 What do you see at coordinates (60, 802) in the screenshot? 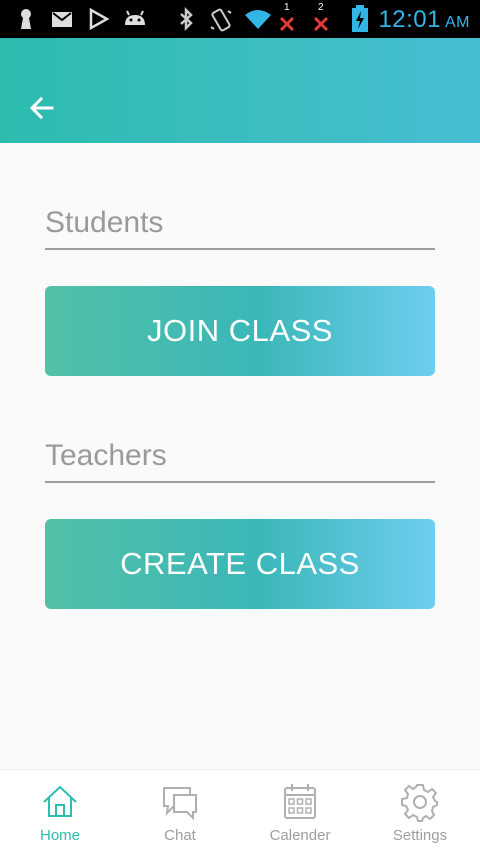
I see `home-icon` at bounding box center [60, 802].